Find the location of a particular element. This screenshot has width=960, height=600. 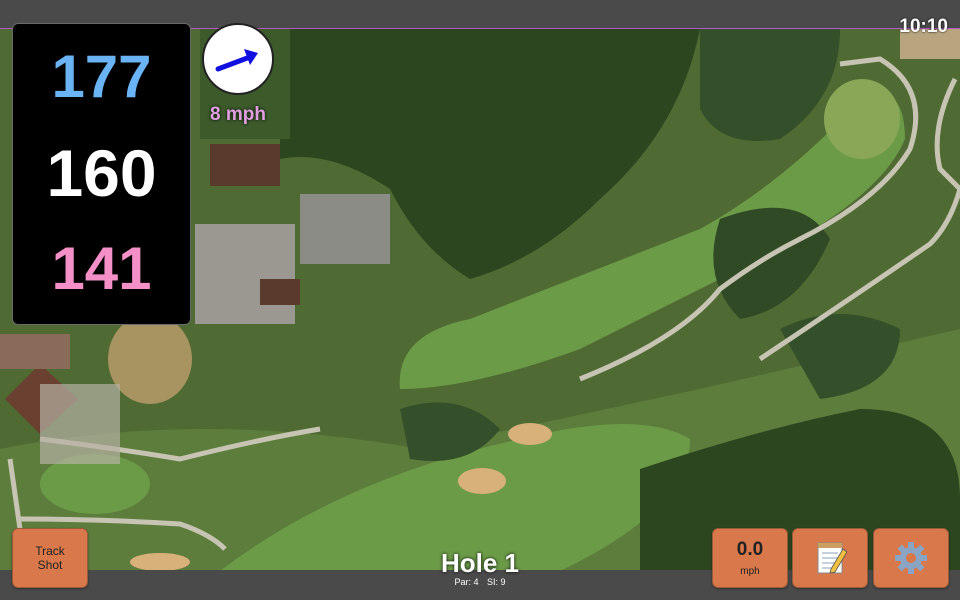

wind-direction-arrow-icon is located at coordinates (236, 60).